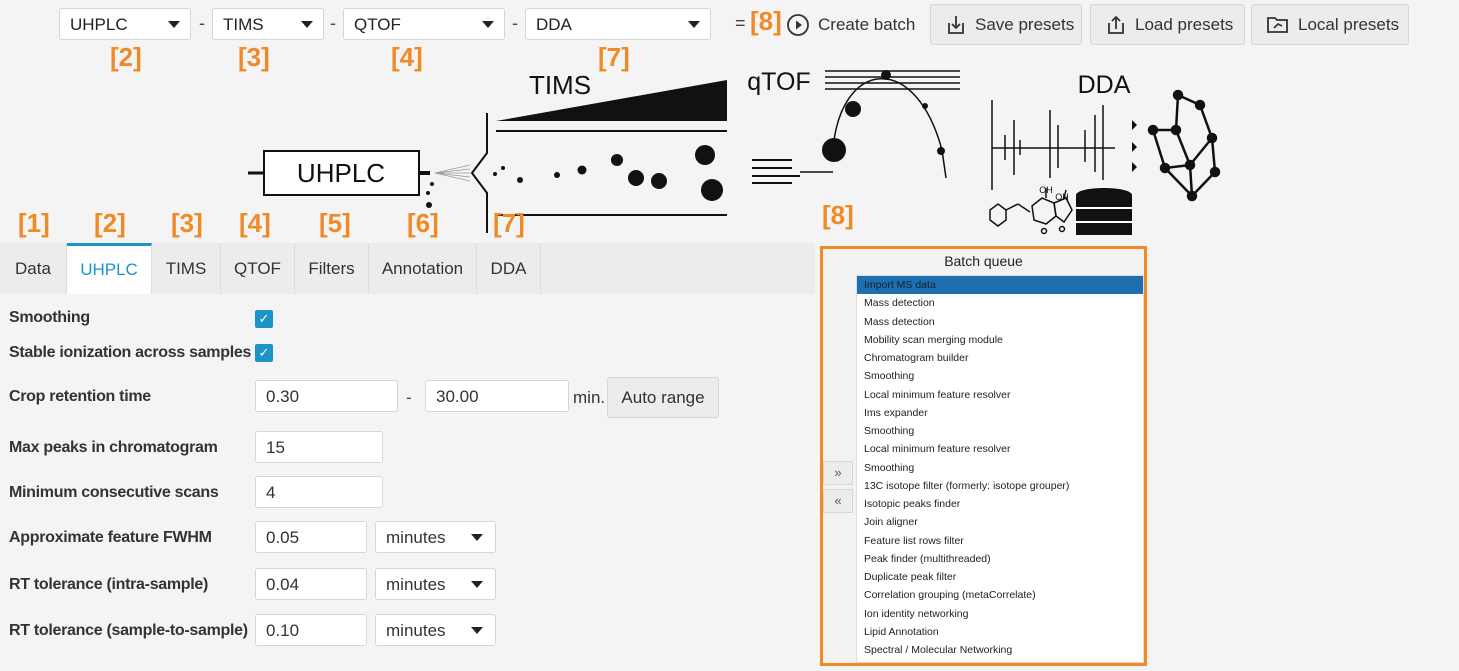  What do you see at coordinates (1330, 24) in the screenshot?
I see `local-presets-button: Local presets` at bounding box center [1330, 24].